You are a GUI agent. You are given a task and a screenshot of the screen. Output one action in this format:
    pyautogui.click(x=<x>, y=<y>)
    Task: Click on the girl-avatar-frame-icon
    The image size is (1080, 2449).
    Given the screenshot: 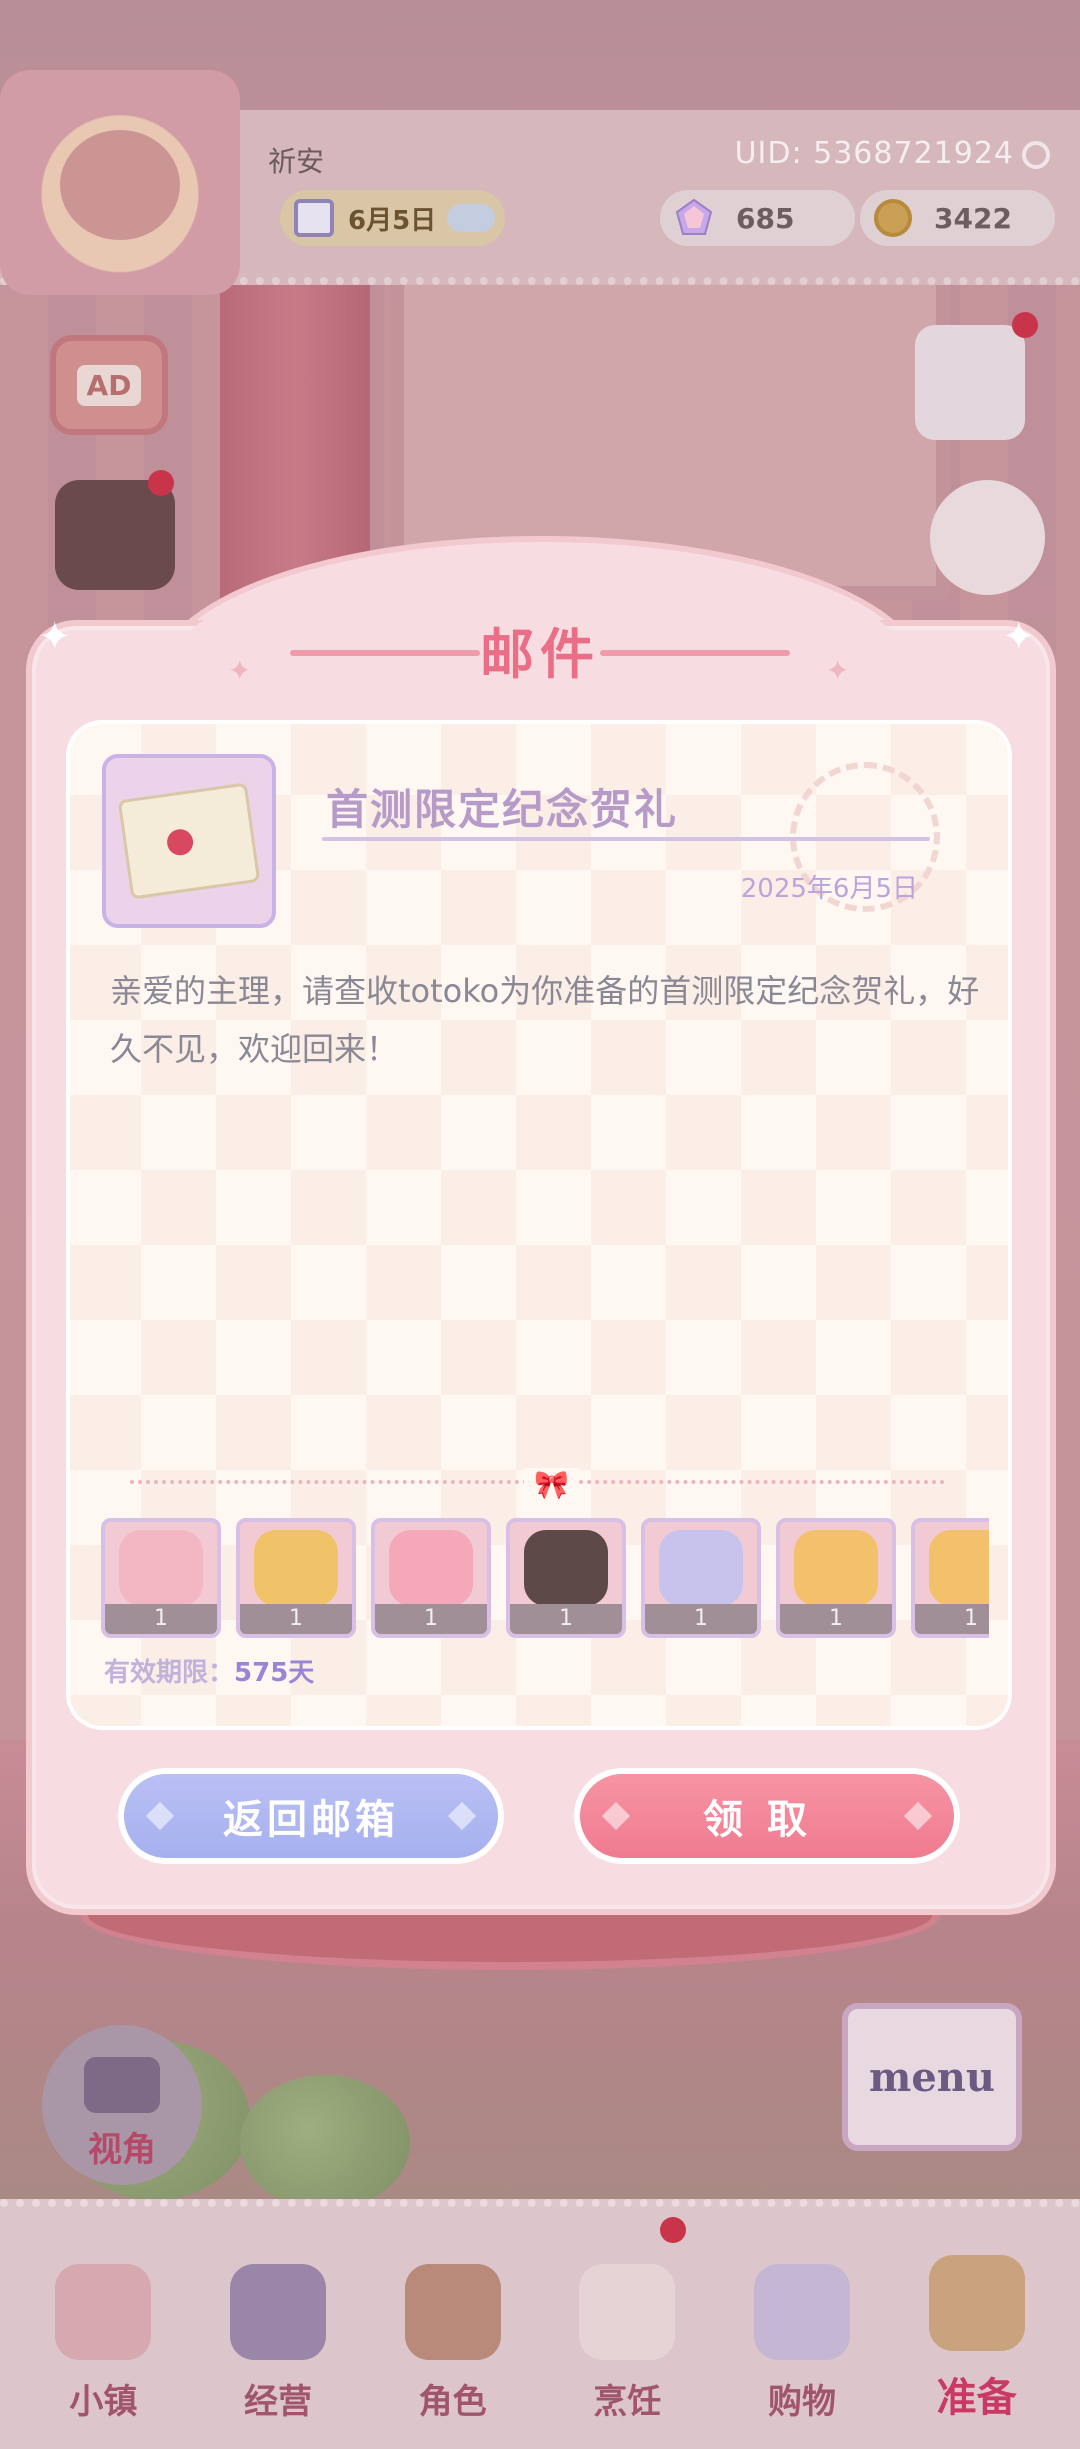 What is the action you would take?
    pyautogui.click(x=836, y=1568)
    